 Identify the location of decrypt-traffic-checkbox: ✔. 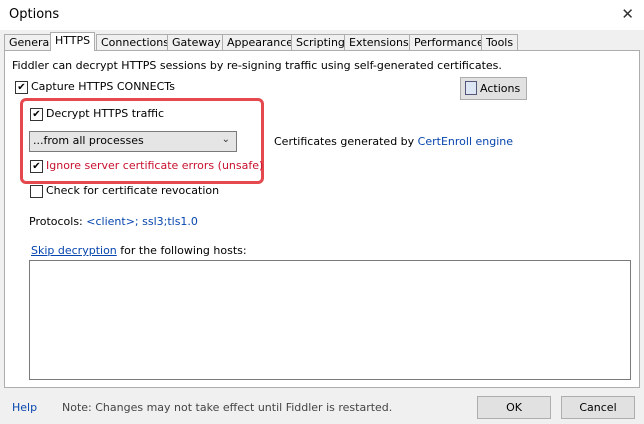
(36, 114).